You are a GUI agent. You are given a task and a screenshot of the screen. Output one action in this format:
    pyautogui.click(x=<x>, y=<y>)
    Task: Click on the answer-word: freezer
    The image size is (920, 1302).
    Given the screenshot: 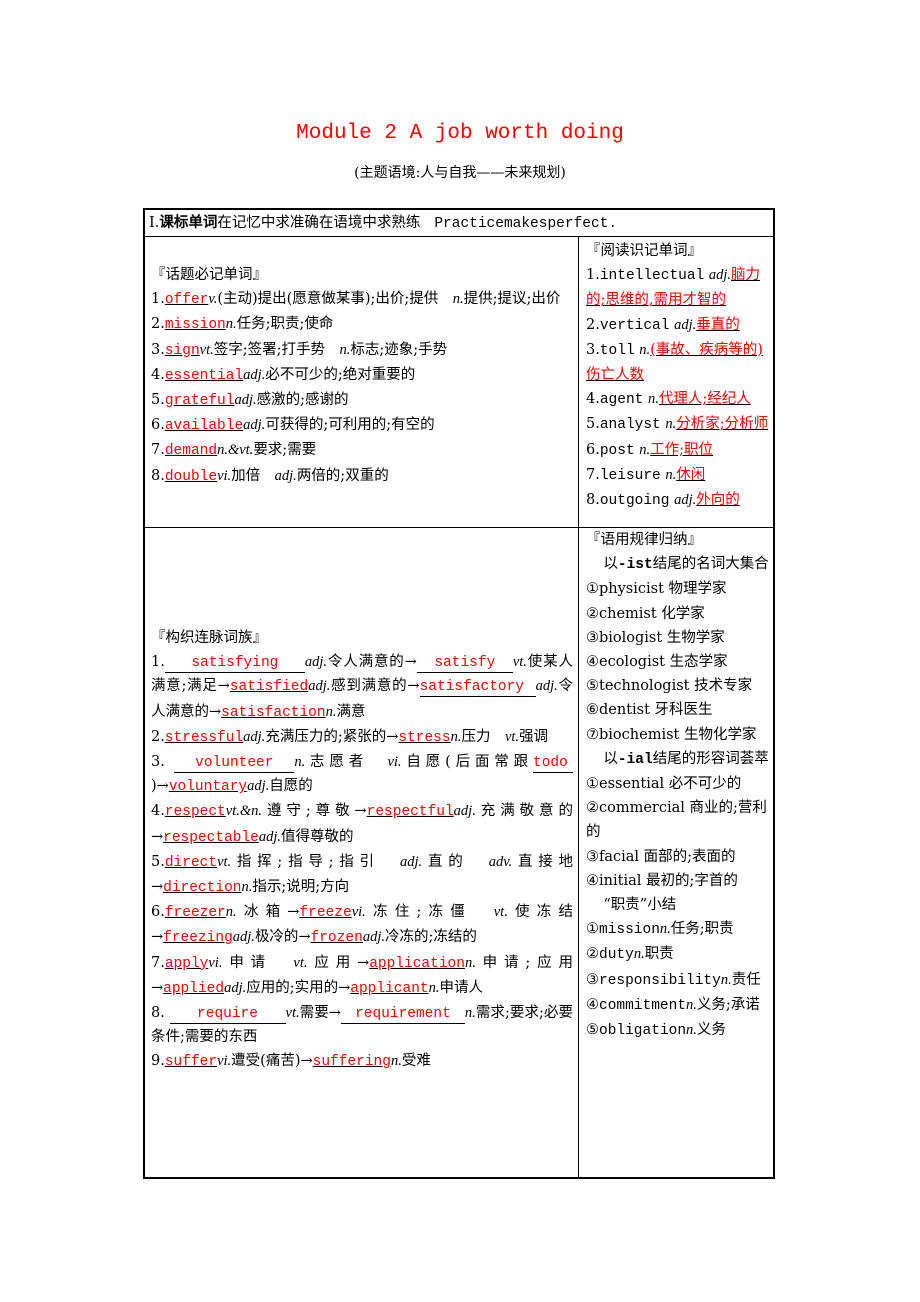 What is the action you would take?
    pyautogui.click(x=195, y=913)
    